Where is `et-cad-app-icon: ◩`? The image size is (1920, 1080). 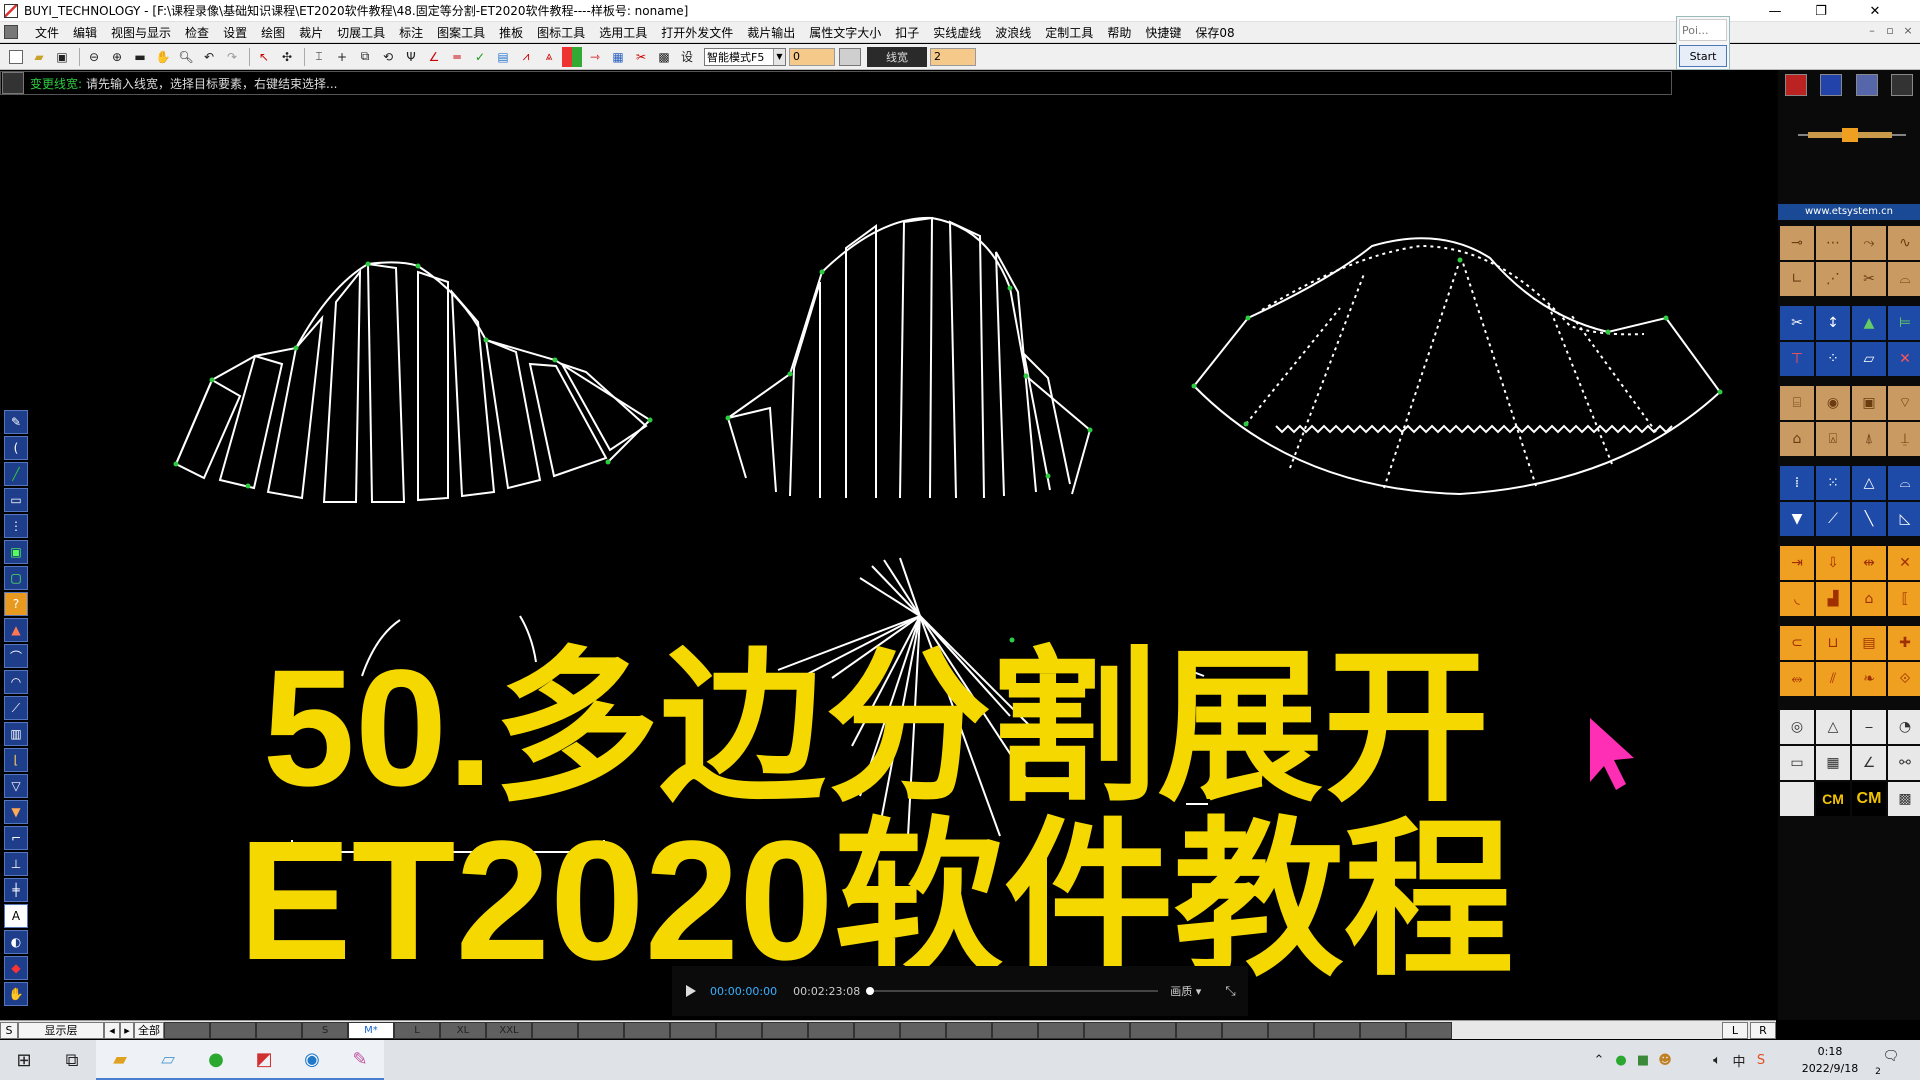
et-cad-app-icon: ◩ is located at coordinates (264, 1060).